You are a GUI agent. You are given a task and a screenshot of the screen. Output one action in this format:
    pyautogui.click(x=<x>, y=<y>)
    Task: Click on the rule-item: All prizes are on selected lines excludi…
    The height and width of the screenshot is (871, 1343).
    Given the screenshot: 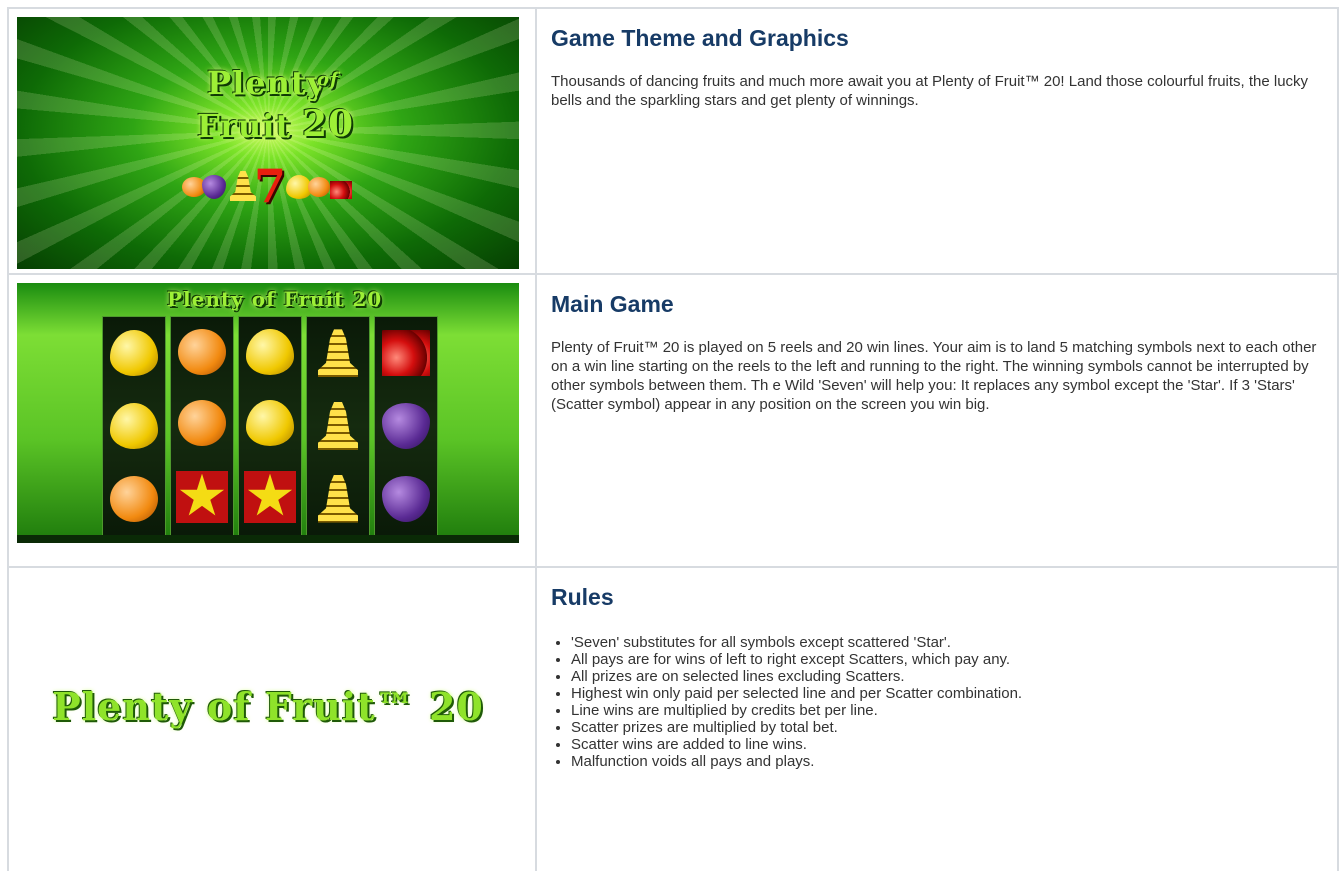 What is the action you would take?
    pyautogui.click(x=954, y=676)
    